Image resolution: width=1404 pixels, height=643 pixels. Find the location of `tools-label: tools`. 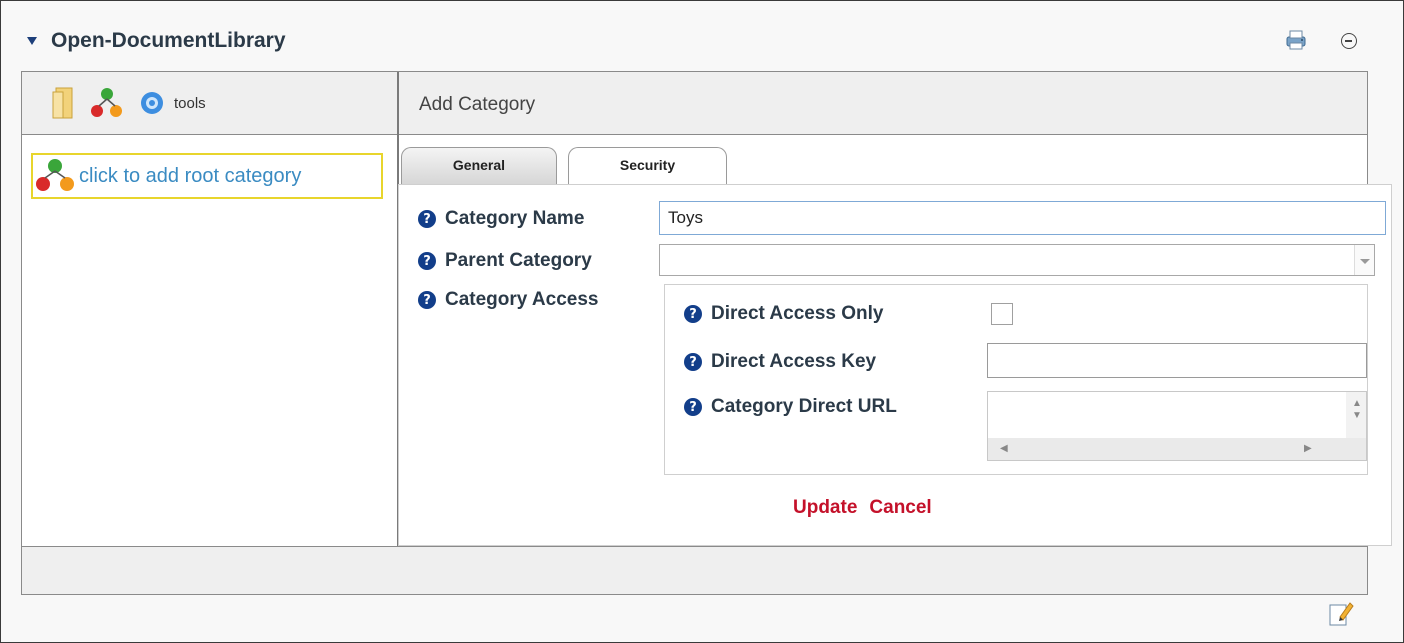

tools-label: tools is located at coordinates (190, 103).